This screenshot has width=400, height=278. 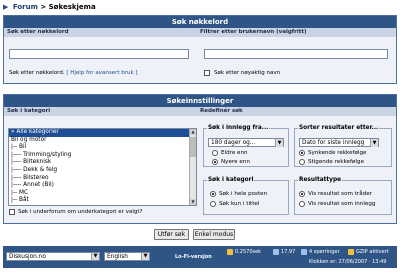 What do you see at coordinates (348, 262) in the screenshot?
I see `clock-text: Klokken er: 27/06/2007 · 13:49` at bounding box center [348, 262].